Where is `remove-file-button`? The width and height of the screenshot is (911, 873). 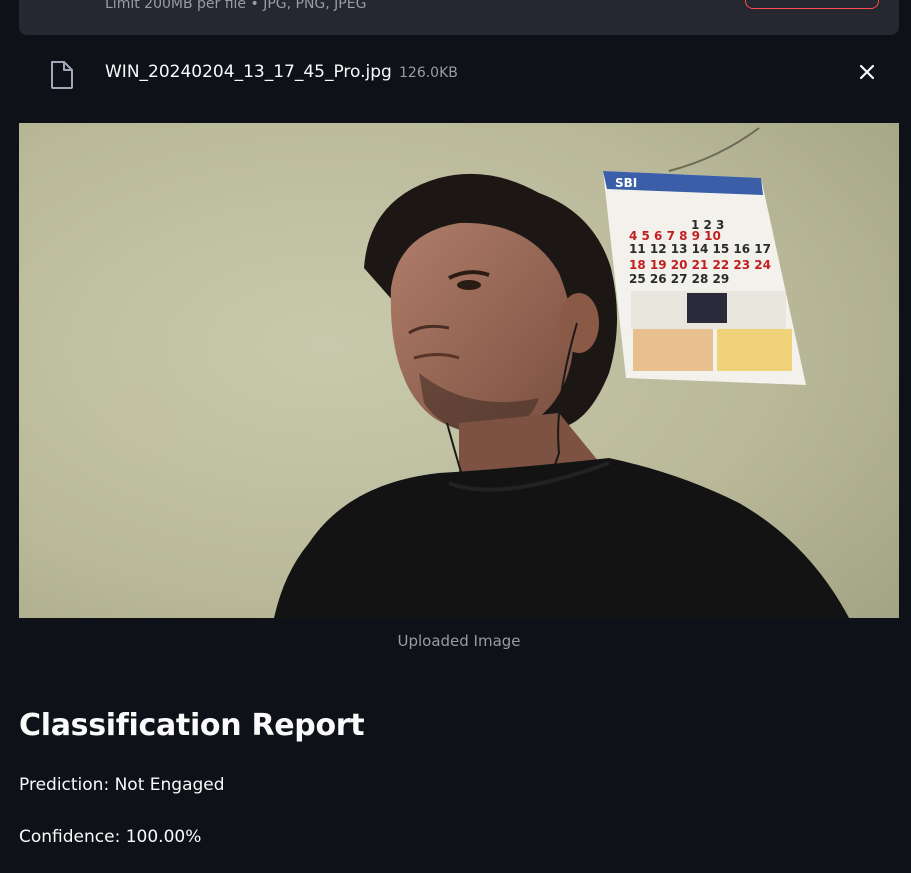 remove-file-button is located at coordinates (867, 72).